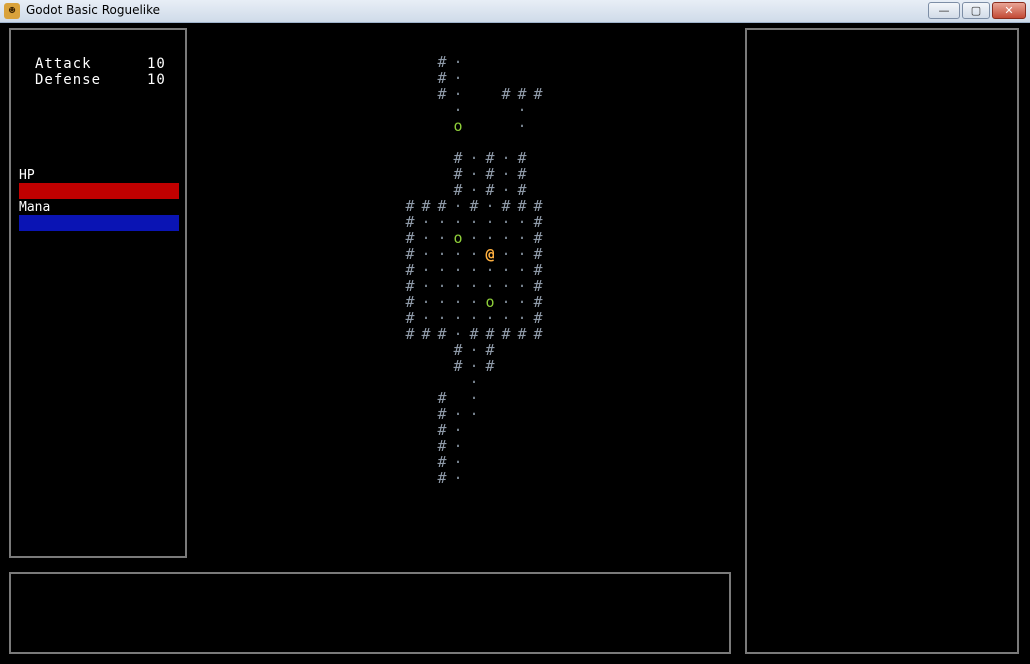  I want to click on maximize-button: ▢, so click(976, 10).